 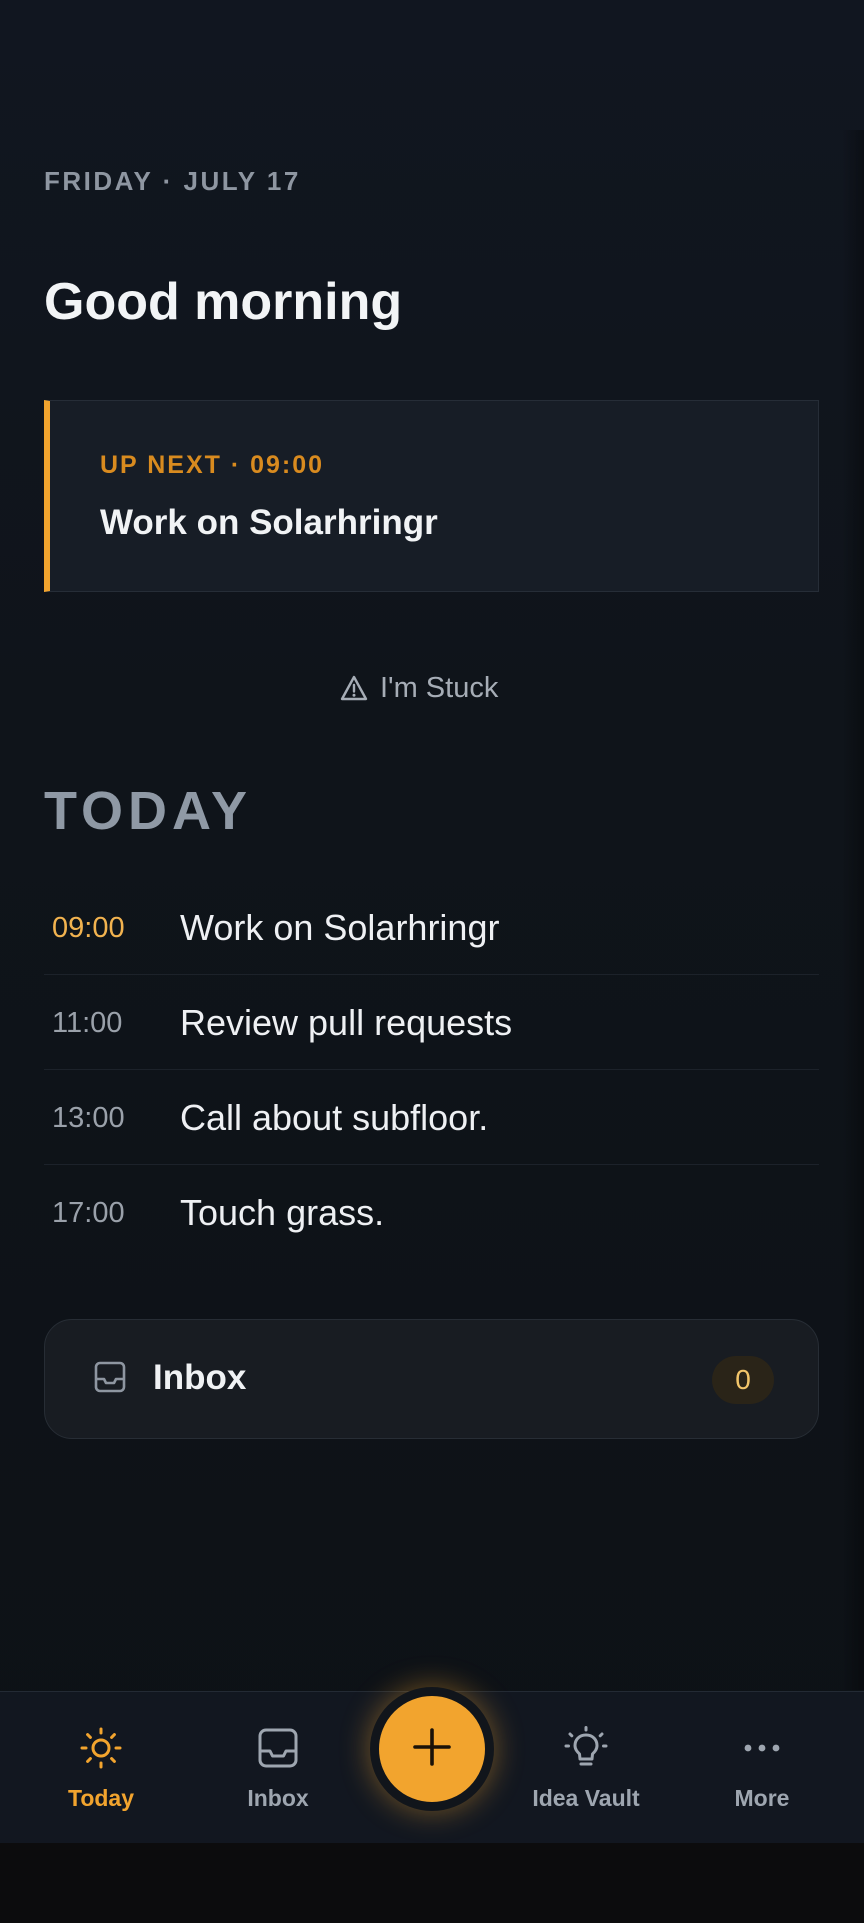 What do you see at coordinates (87, 1023) in the screenshot?
I see `schedule-item-time: 11:00` at bounding box center [87, 1023].